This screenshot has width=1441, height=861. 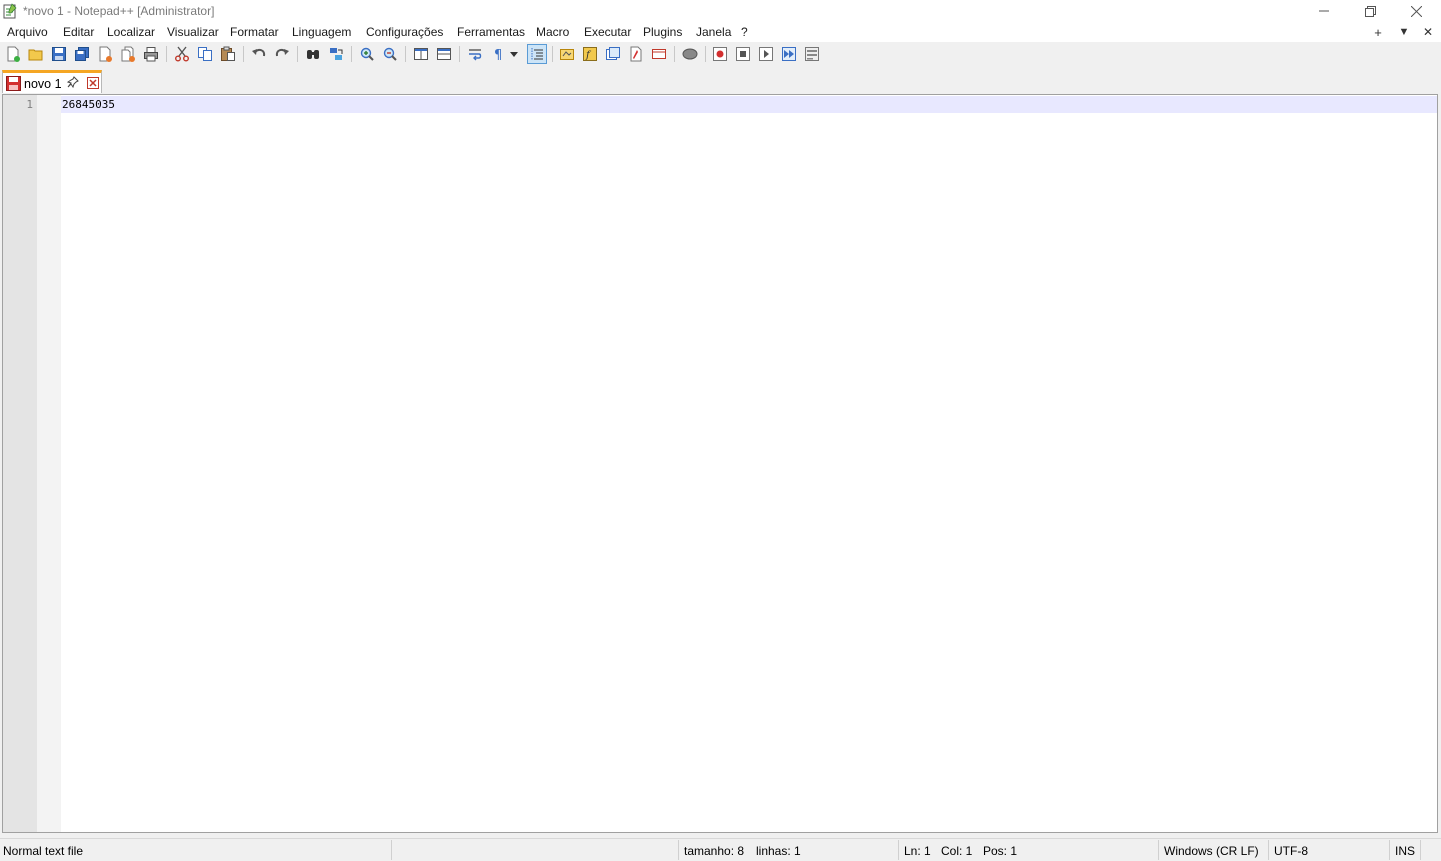 I want to click on status-file-type: Normal text file, so click(x=43, y=851).